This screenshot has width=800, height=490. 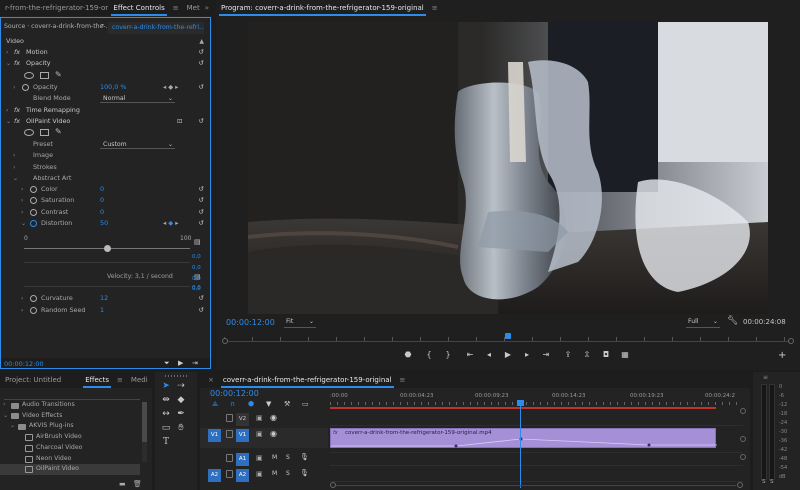 What do you see at coordinates (242, 419) in the screenshot?
I see `track-target-toggle: V2` at bounding box center [242, 419].